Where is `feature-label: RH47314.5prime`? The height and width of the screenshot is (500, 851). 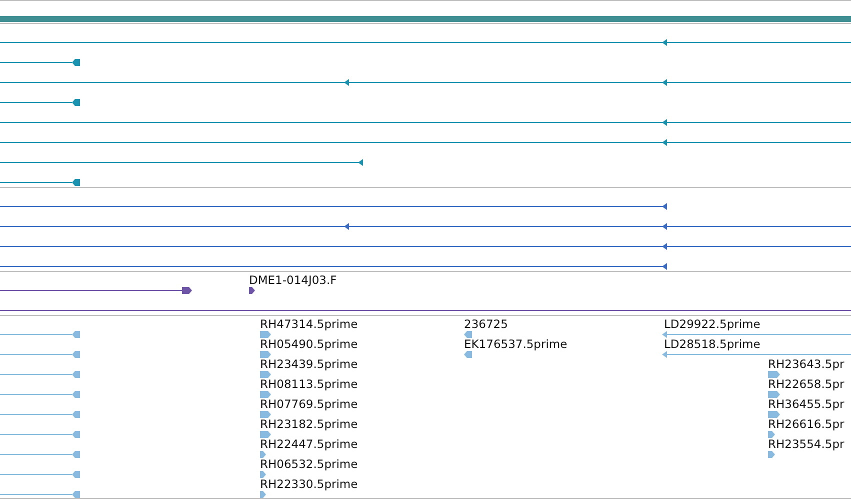 feature-label: RH47314.5prime is located at coordinates (309, 324).